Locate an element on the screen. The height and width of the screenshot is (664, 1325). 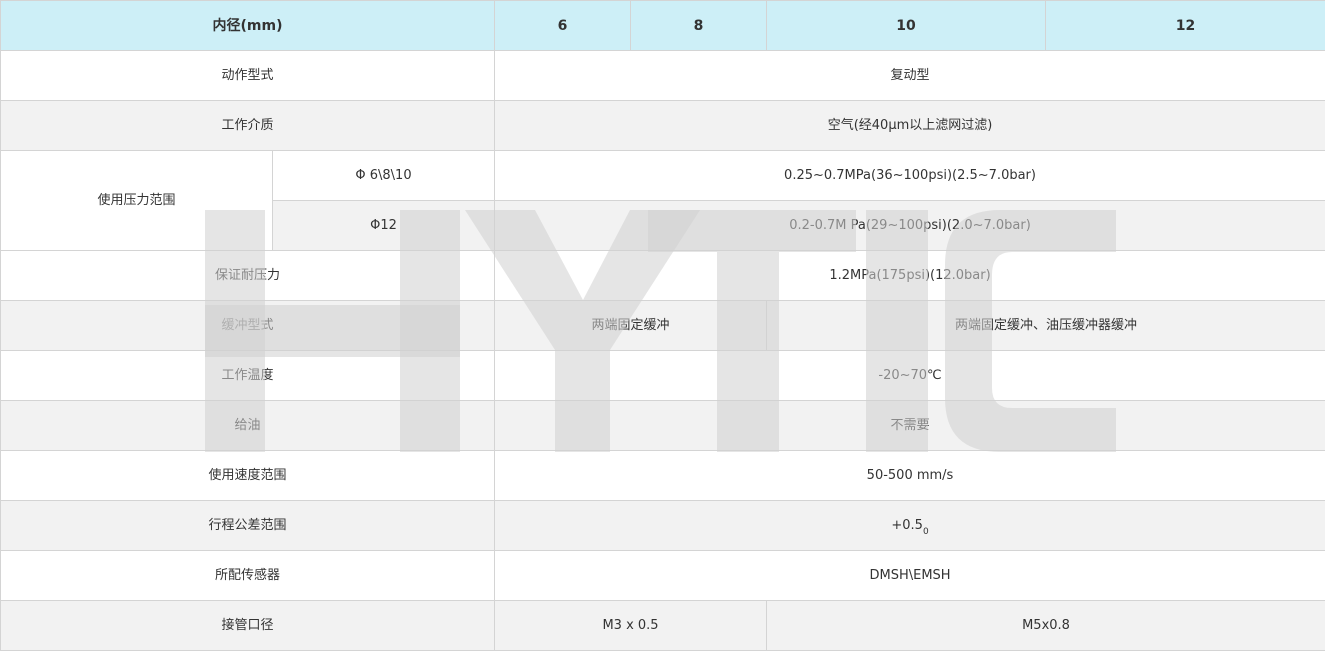
bore-12: 12 is located at coordinates (1185, 25).